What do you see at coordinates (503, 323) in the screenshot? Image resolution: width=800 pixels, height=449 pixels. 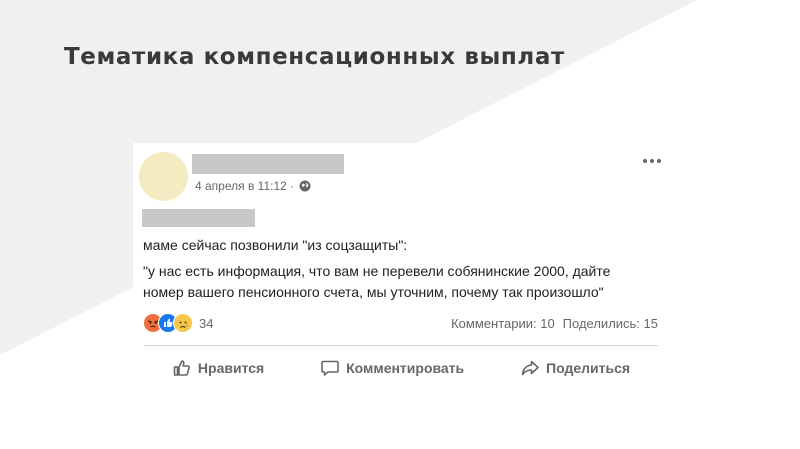 I see `comments-count-link: Комментарии: 10` at bounding box center [503, 323].